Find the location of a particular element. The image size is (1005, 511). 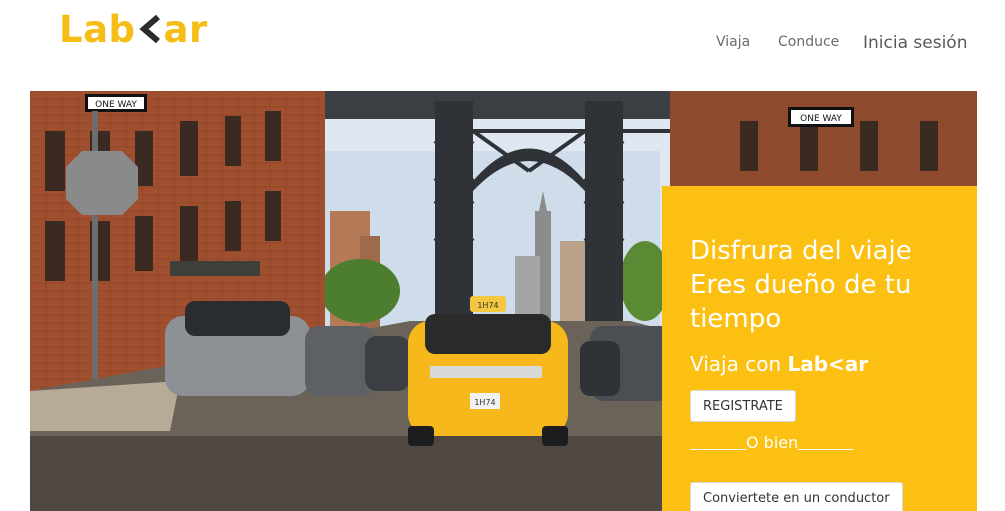

or-divider: O bien is located at coordinates (772, 442).